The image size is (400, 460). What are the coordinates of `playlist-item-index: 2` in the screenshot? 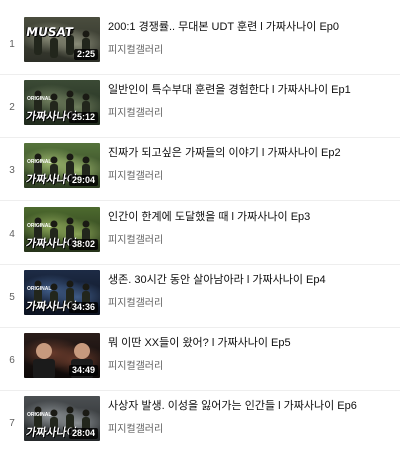 It's located at (12, 107).